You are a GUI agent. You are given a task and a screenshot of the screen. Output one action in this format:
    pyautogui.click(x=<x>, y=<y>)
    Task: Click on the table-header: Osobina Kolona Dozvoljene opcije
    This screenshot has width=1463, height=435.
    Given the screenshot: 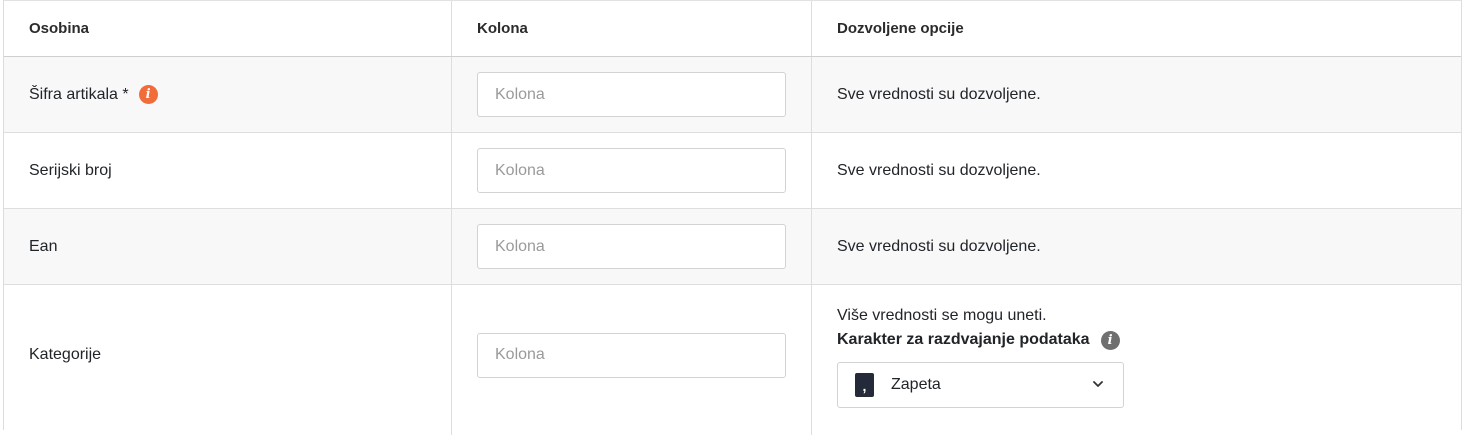 What is the action you would take?
    pyautogui.click(x=732, y=29)
    